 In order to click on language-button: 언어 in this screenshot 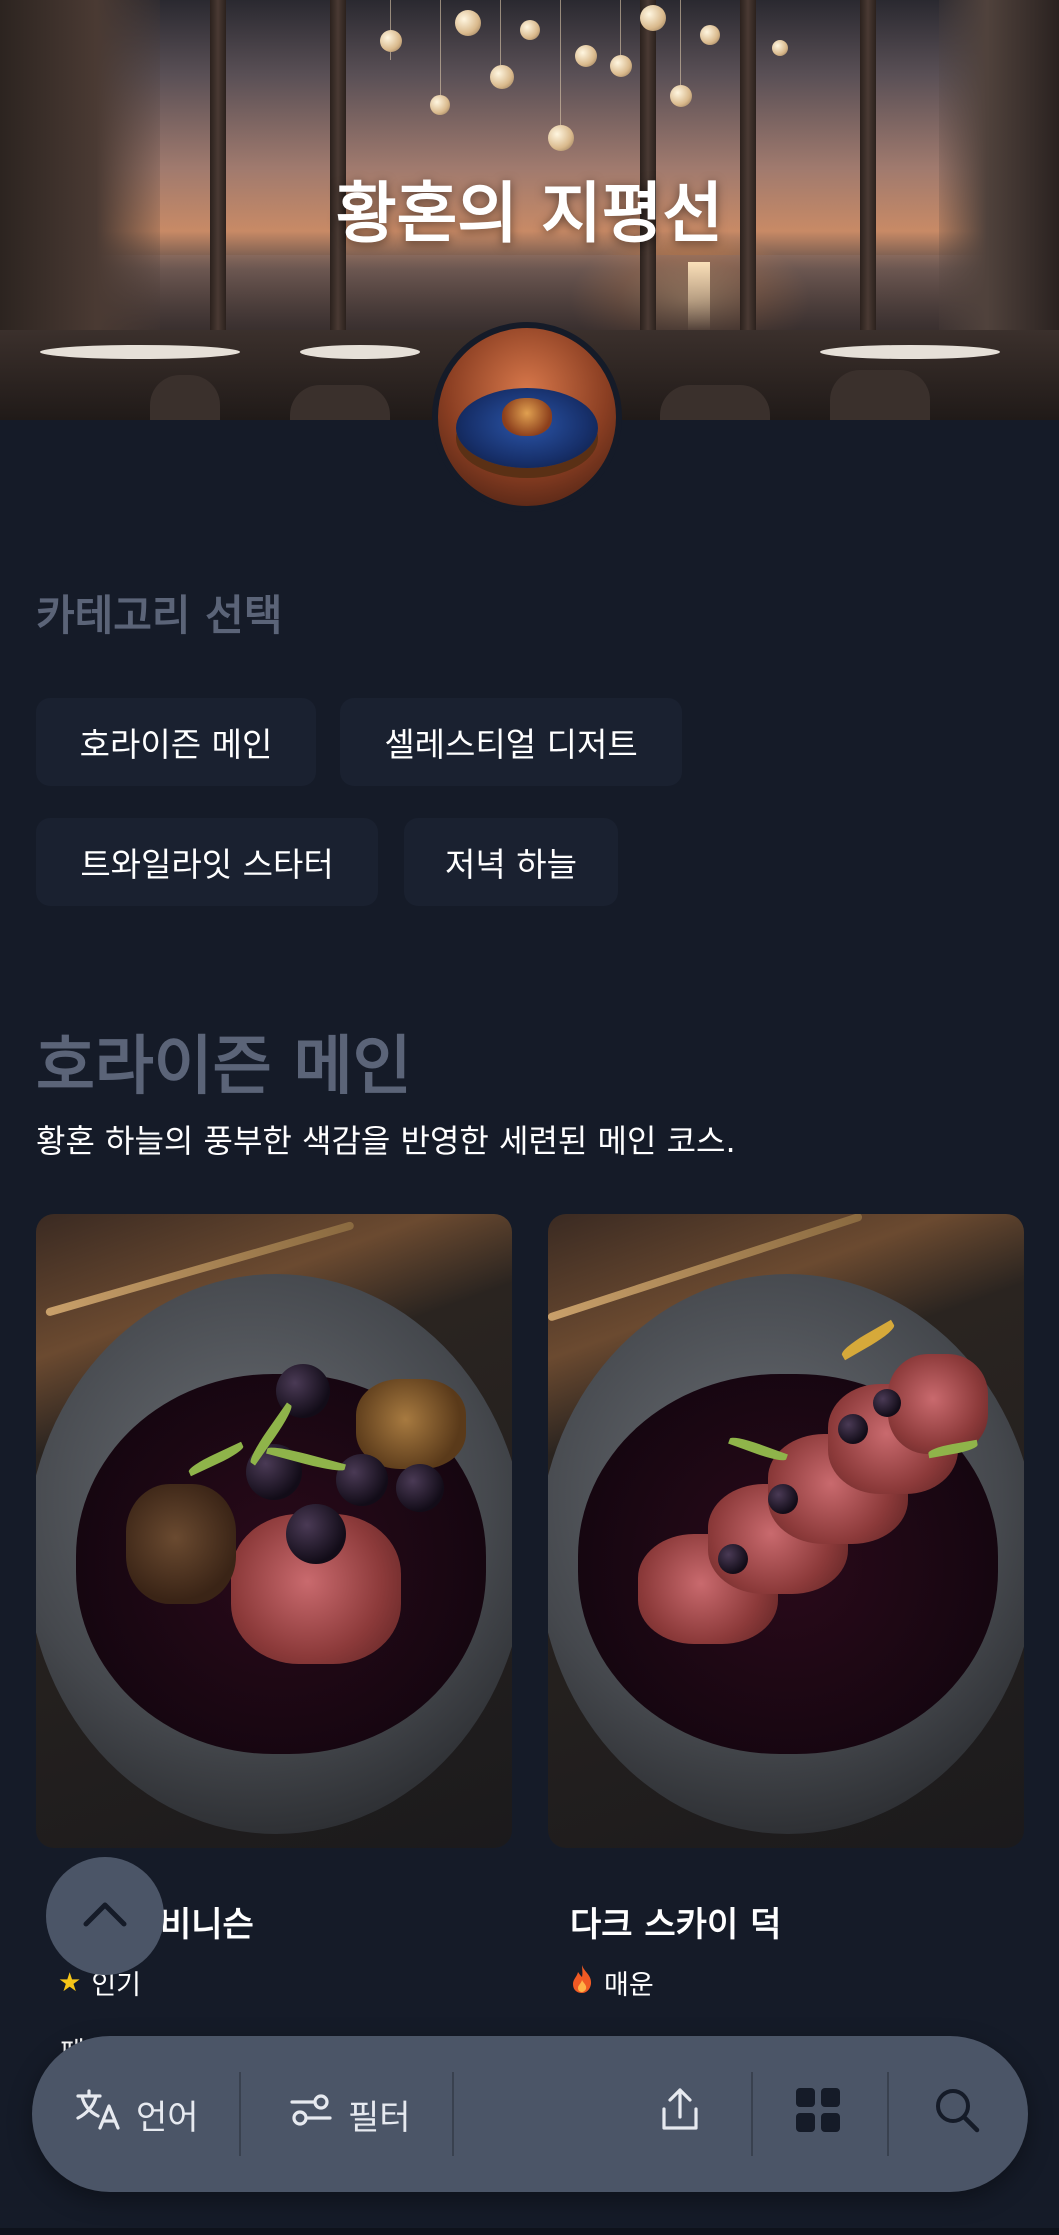, I will do `click(136, 2114)`.